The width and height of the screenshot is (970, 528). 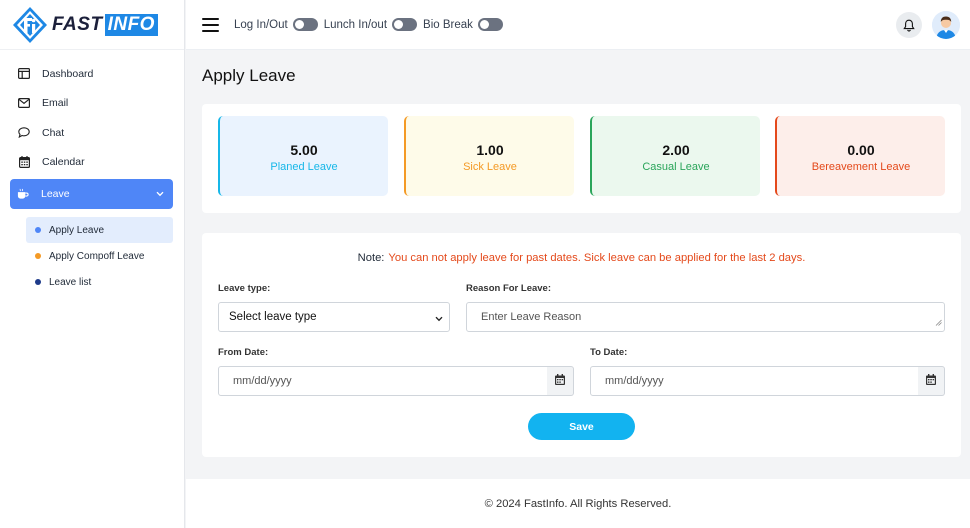 I want to click on stat-label: Casual Leave, so click(x=676, y=166).